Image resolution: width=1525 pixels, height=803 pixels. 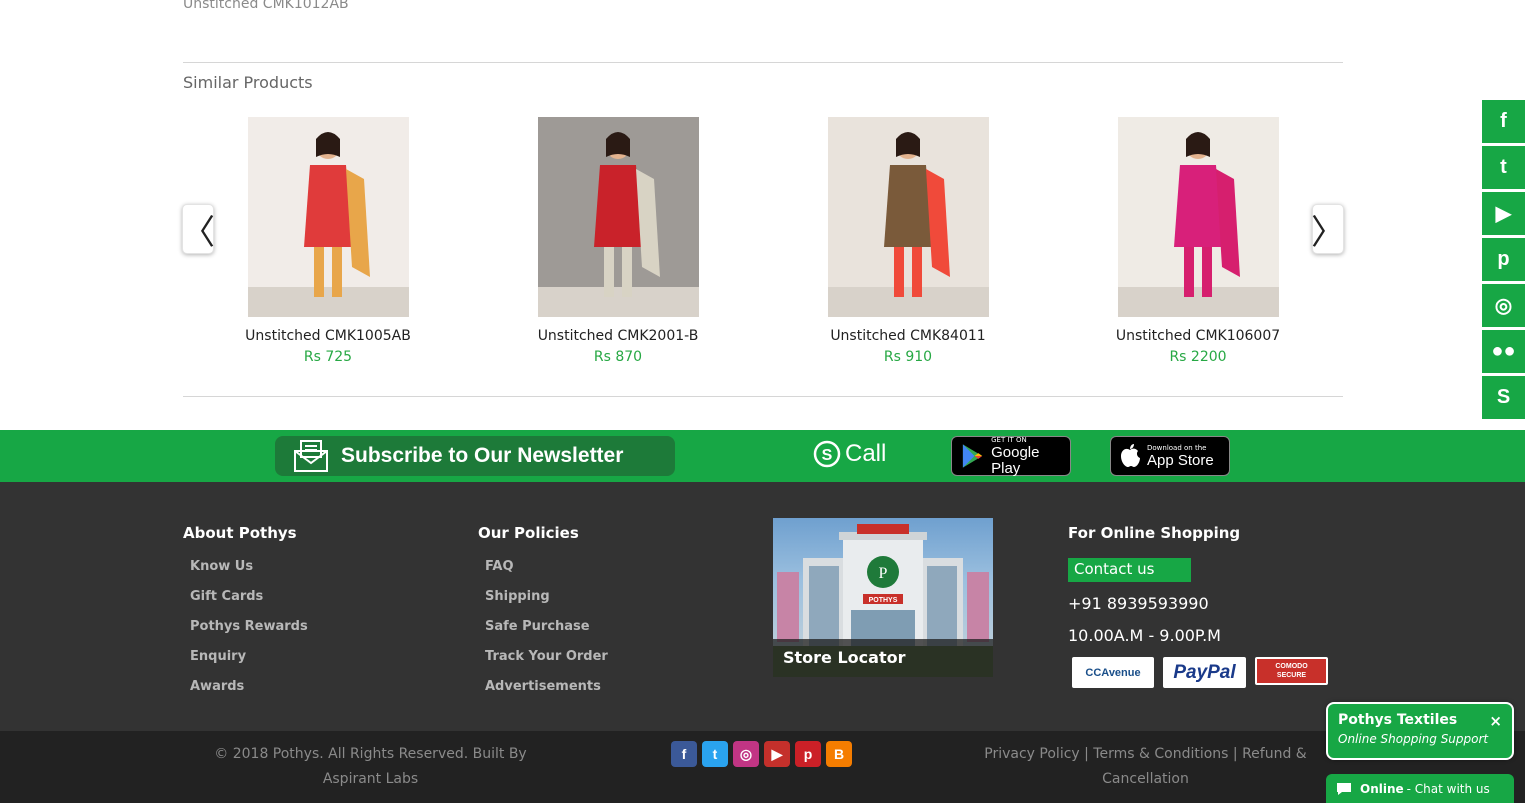 I want to click on link-faq: FAQ, so click(x=546, y=572).